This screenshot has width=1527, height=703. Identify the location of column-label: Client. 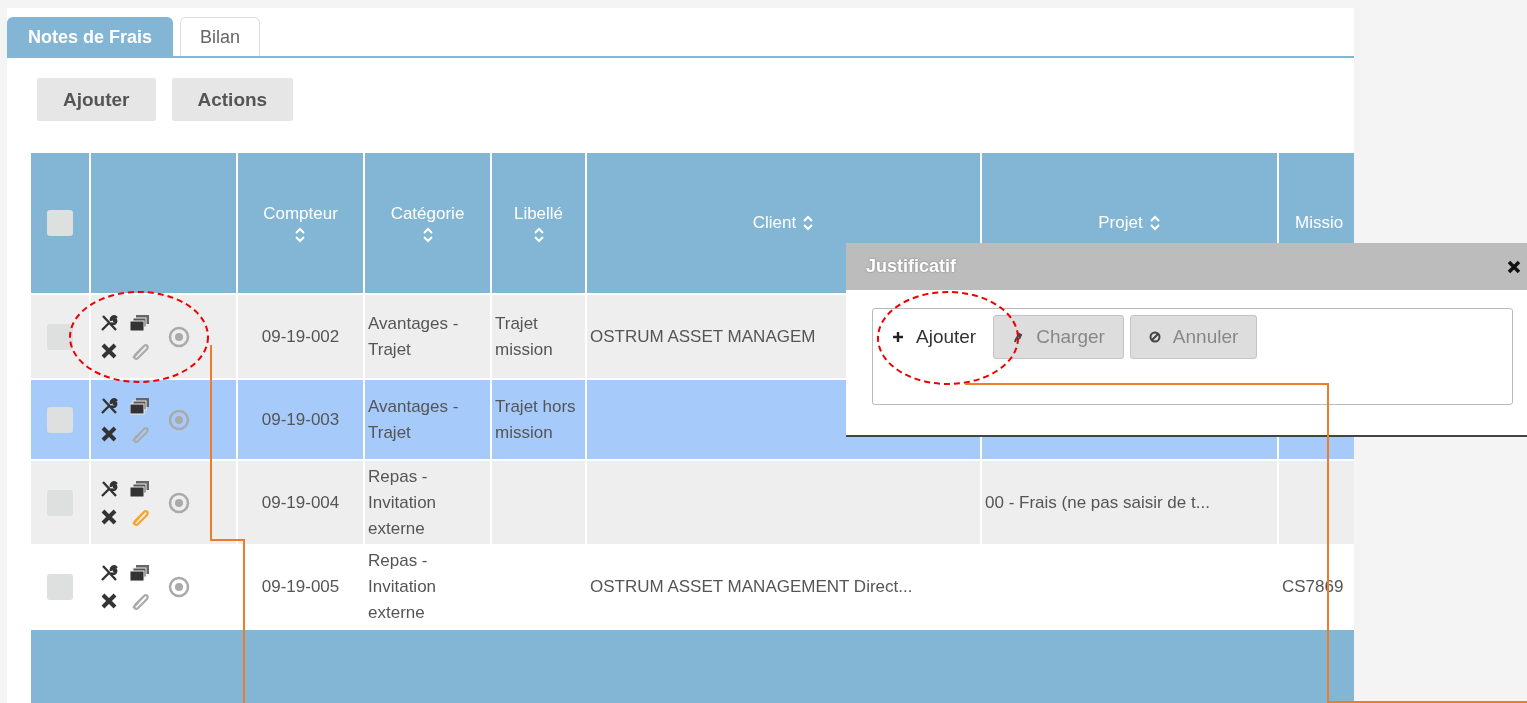
(774, 223).